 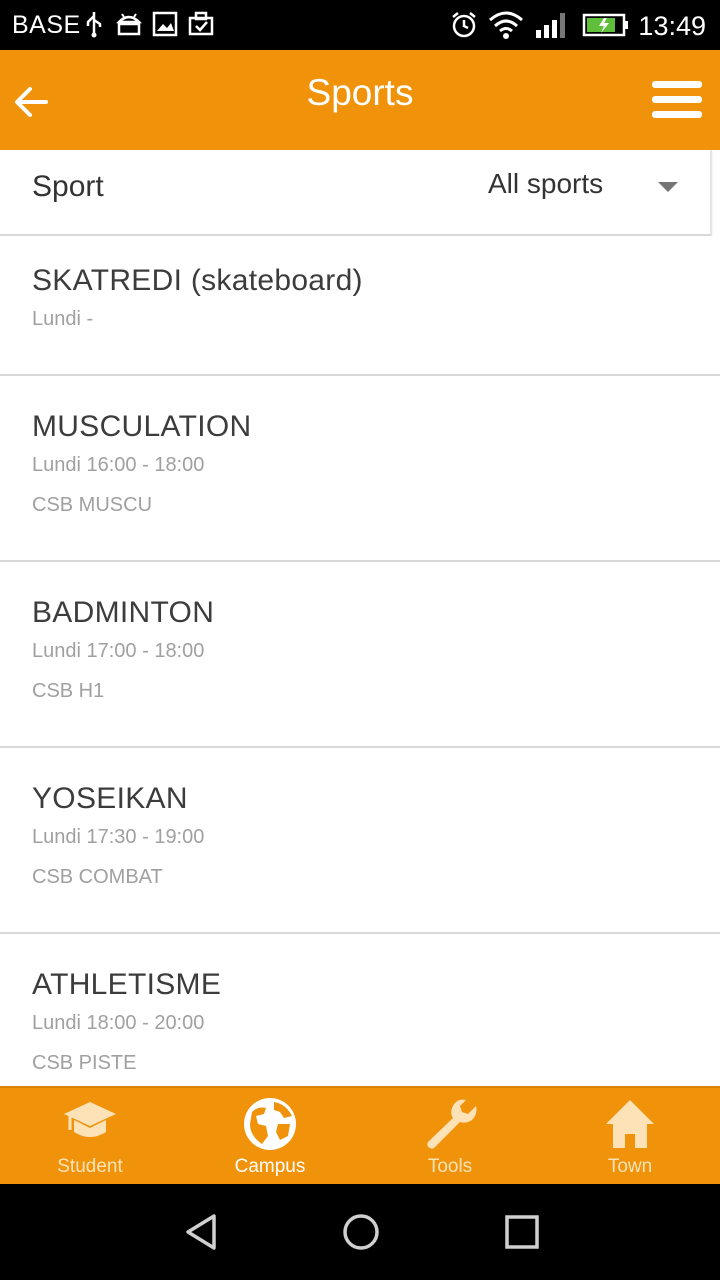 I want to click on sport-schedule: Lundi 18:00 - 20:00, so click(x=118, y=1023).